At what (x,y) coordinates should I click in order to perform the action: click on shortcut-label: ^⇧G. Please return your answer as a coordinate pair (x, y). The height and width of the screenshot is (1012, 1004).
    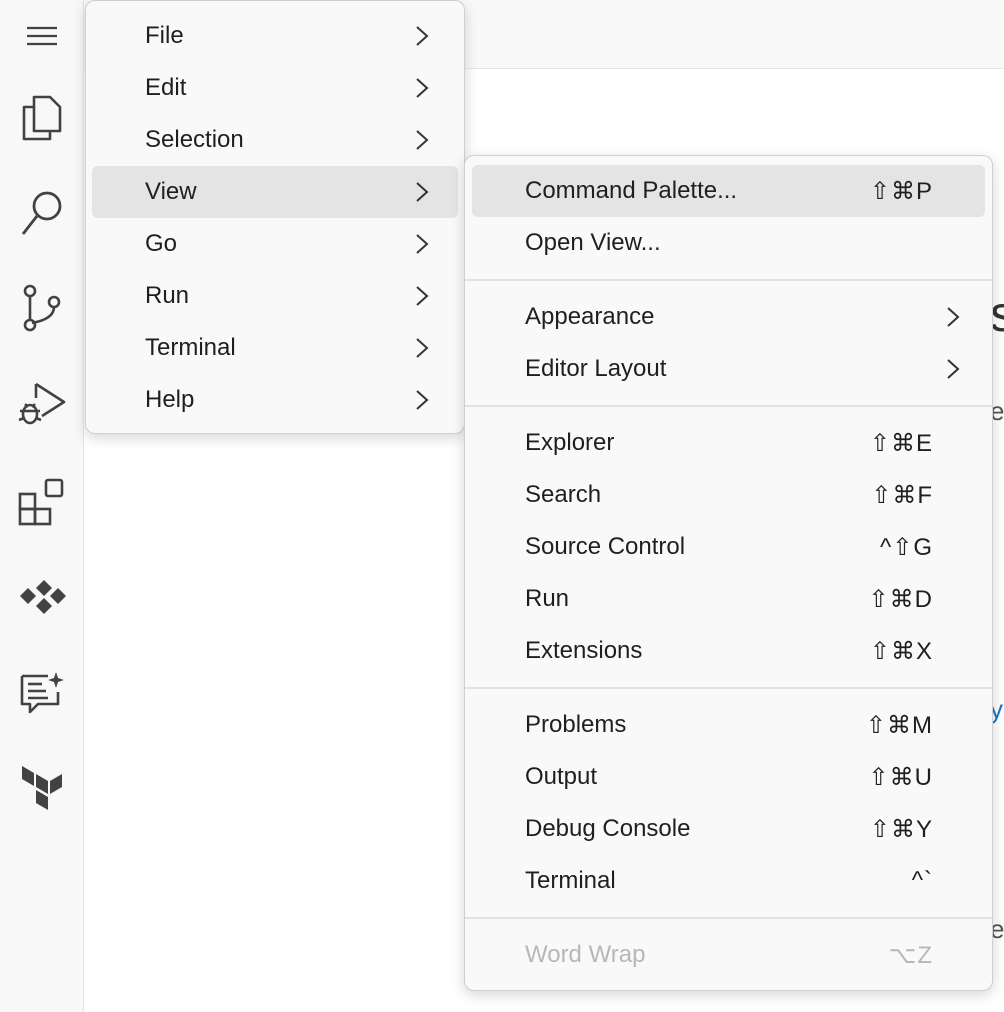
    Looking at the image, I should click on (906, 547).